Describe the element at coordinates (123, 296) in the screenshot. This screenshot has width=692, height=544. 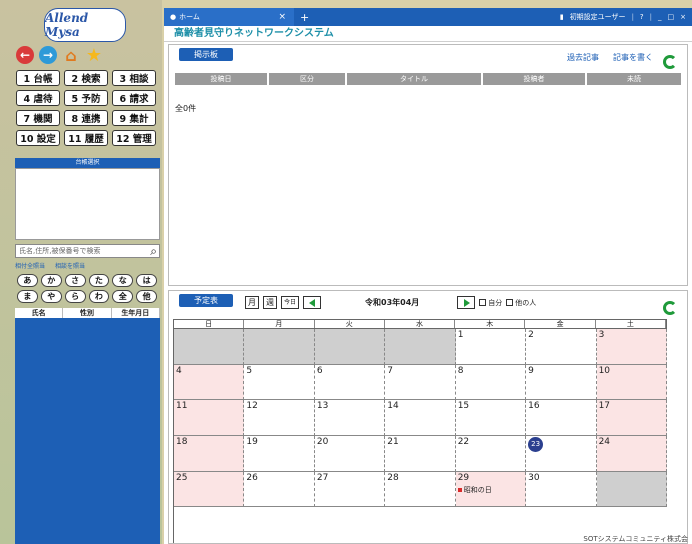
I see `kana-button: 全` at that location.